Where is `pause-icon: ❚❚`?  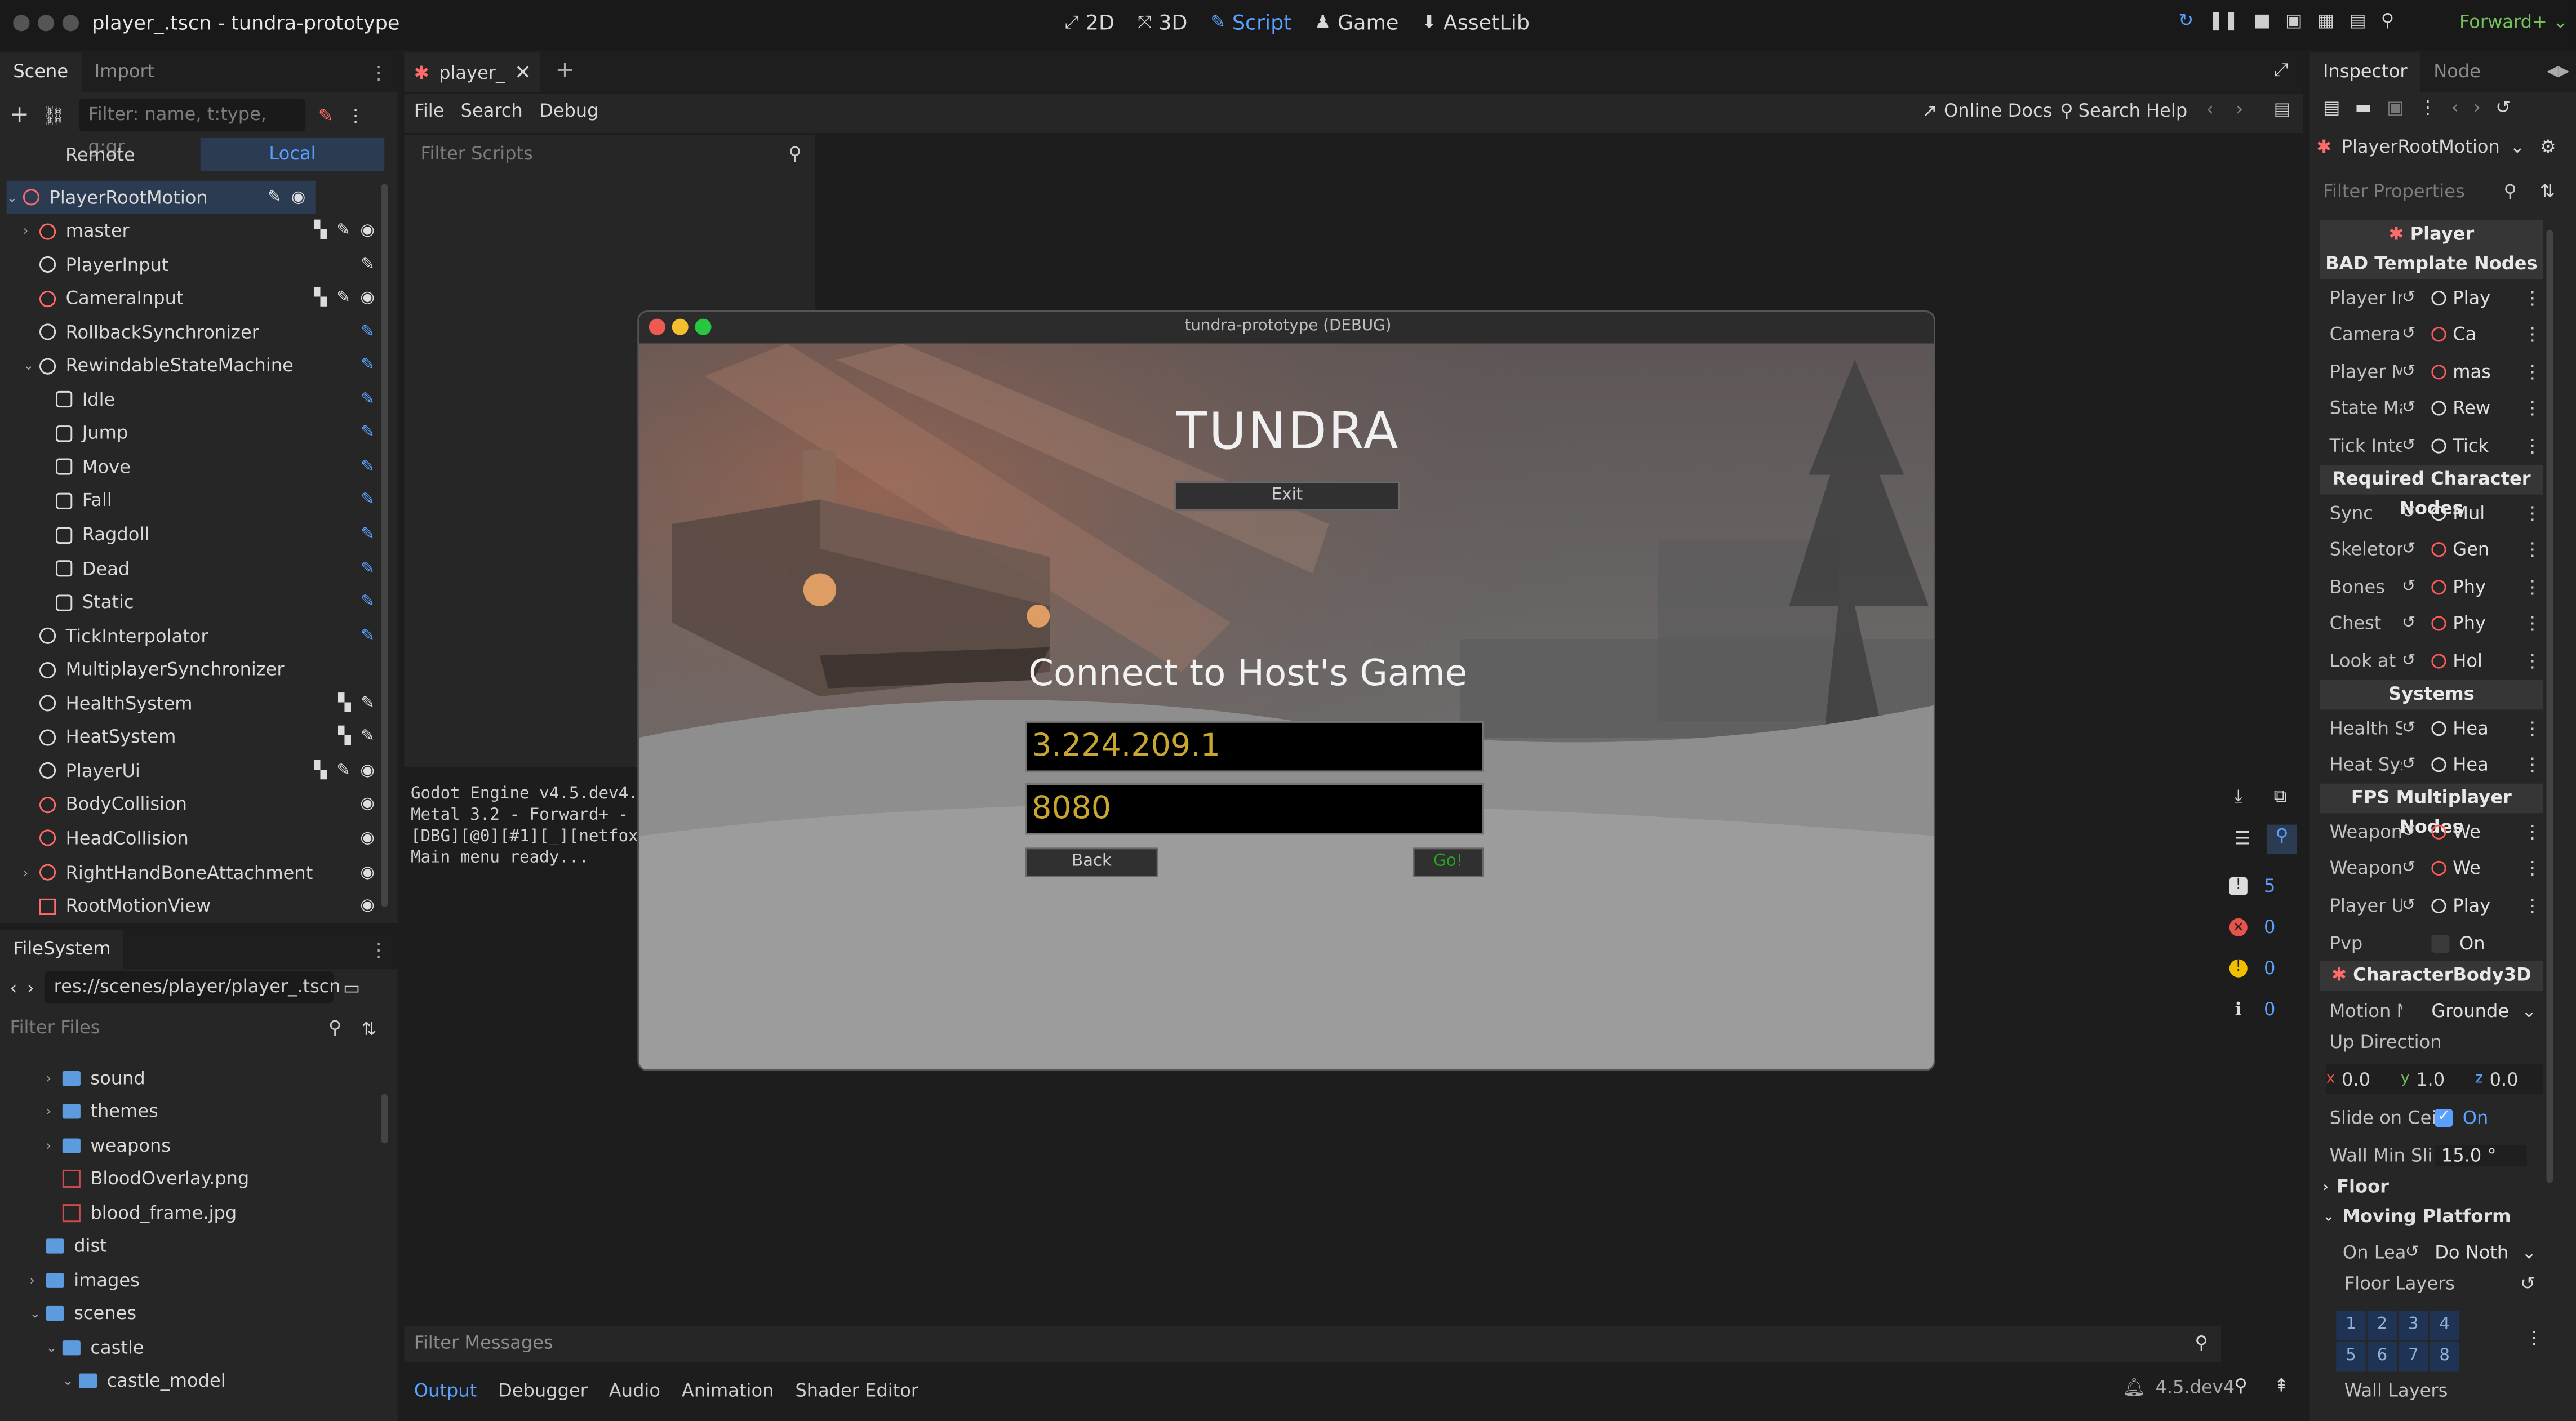
pause-icon: ❚❚ is located at coordinates (2223, 20).